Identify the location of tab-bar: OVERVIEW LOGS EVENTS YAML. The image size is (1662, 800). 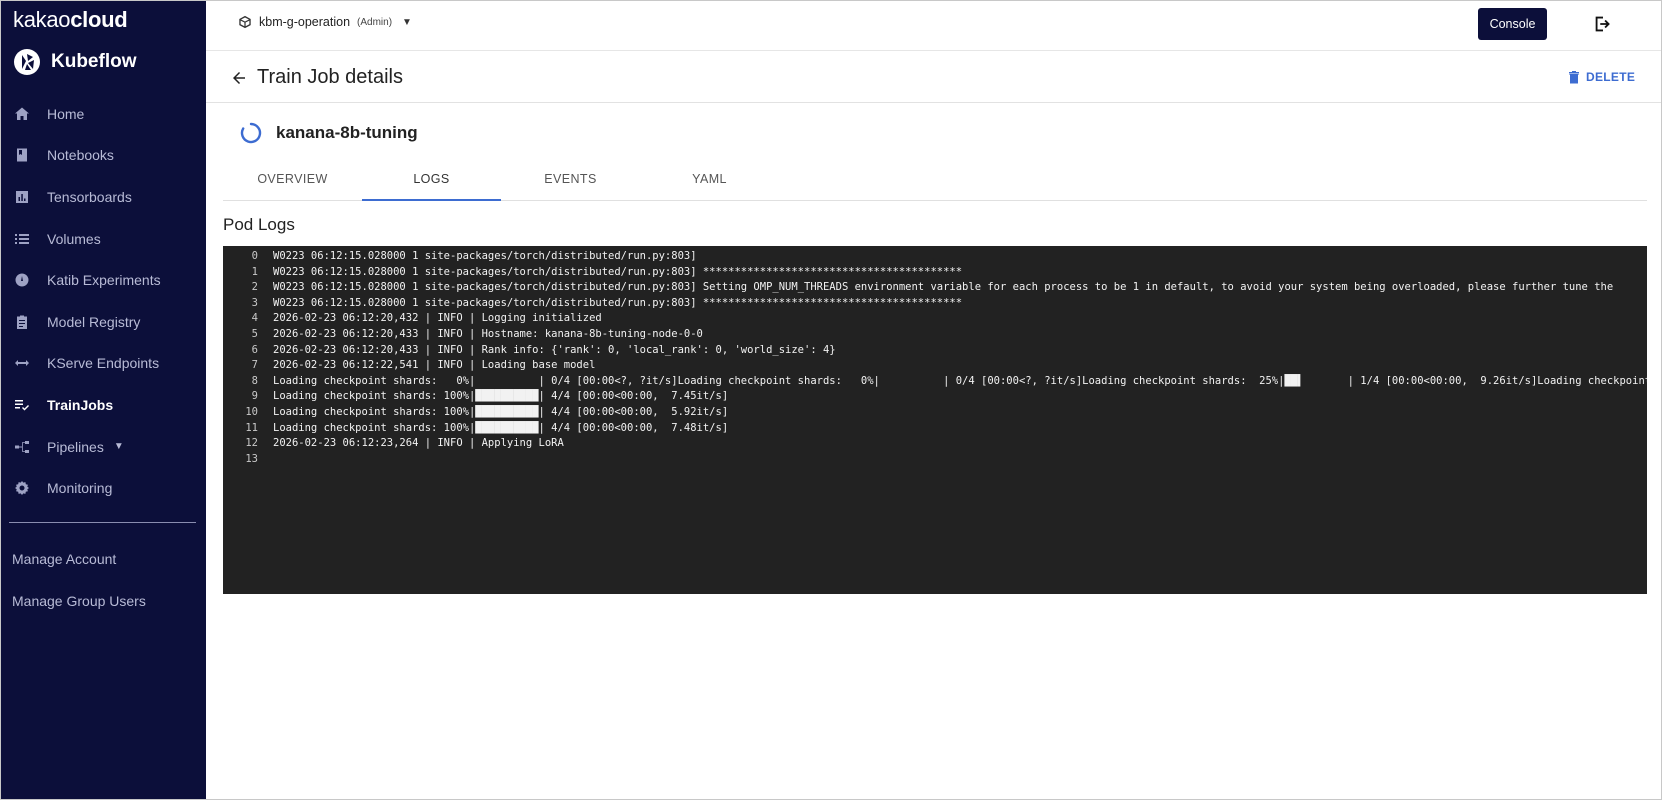
(935, 181).